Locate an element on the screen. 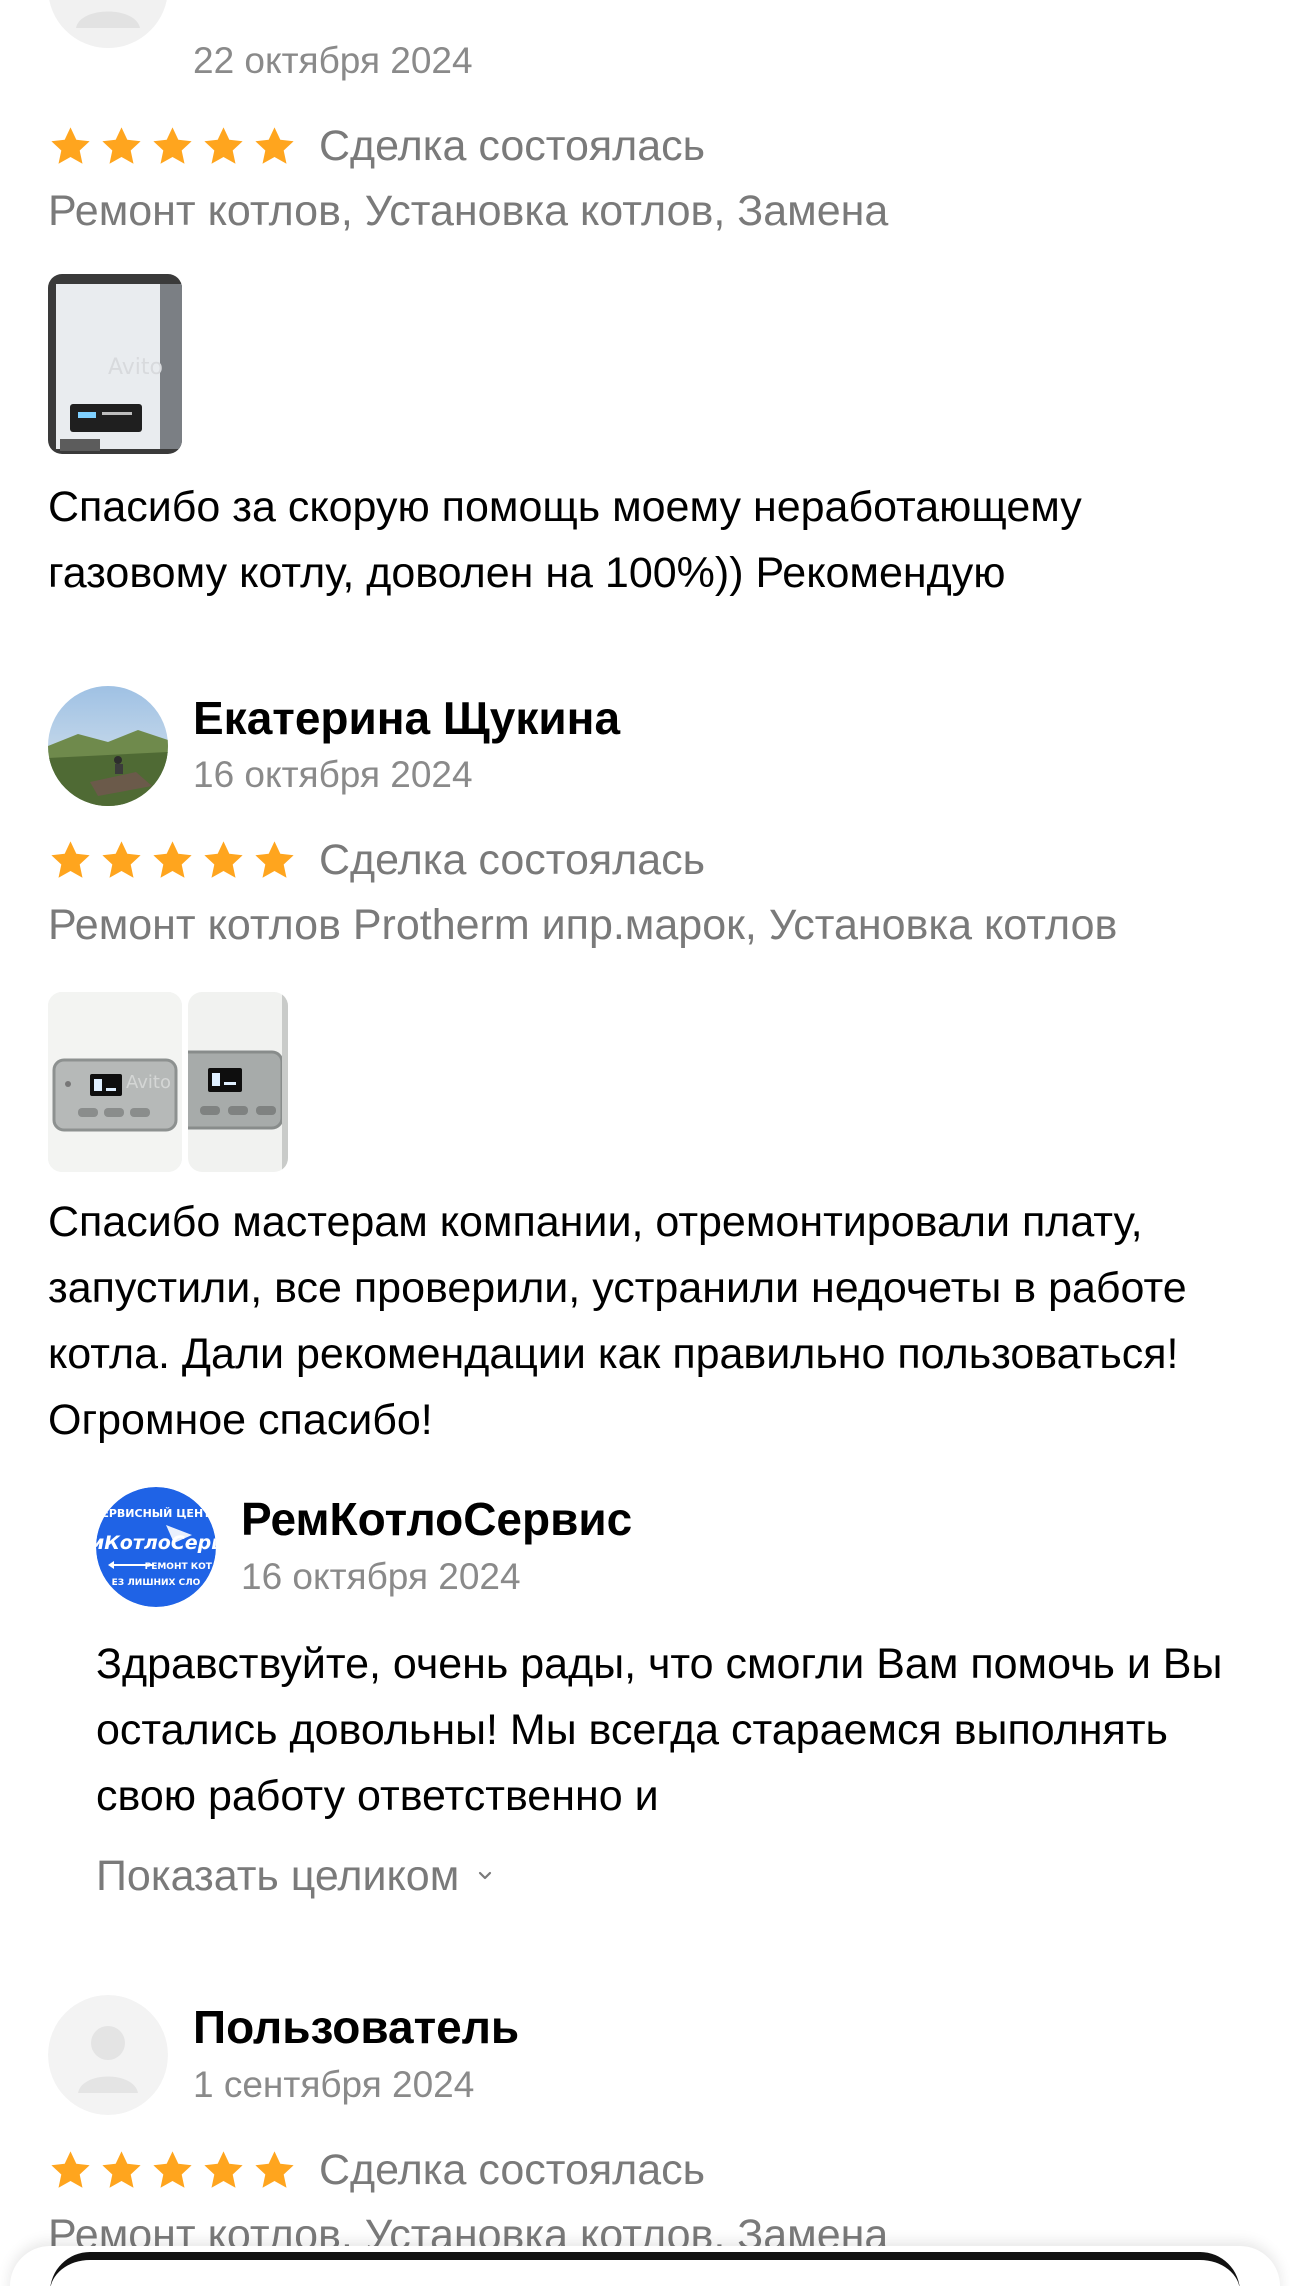 This screenshot has width=1290, height=2286. review-2-photos: Avito is located at coordinates (168, 1082).